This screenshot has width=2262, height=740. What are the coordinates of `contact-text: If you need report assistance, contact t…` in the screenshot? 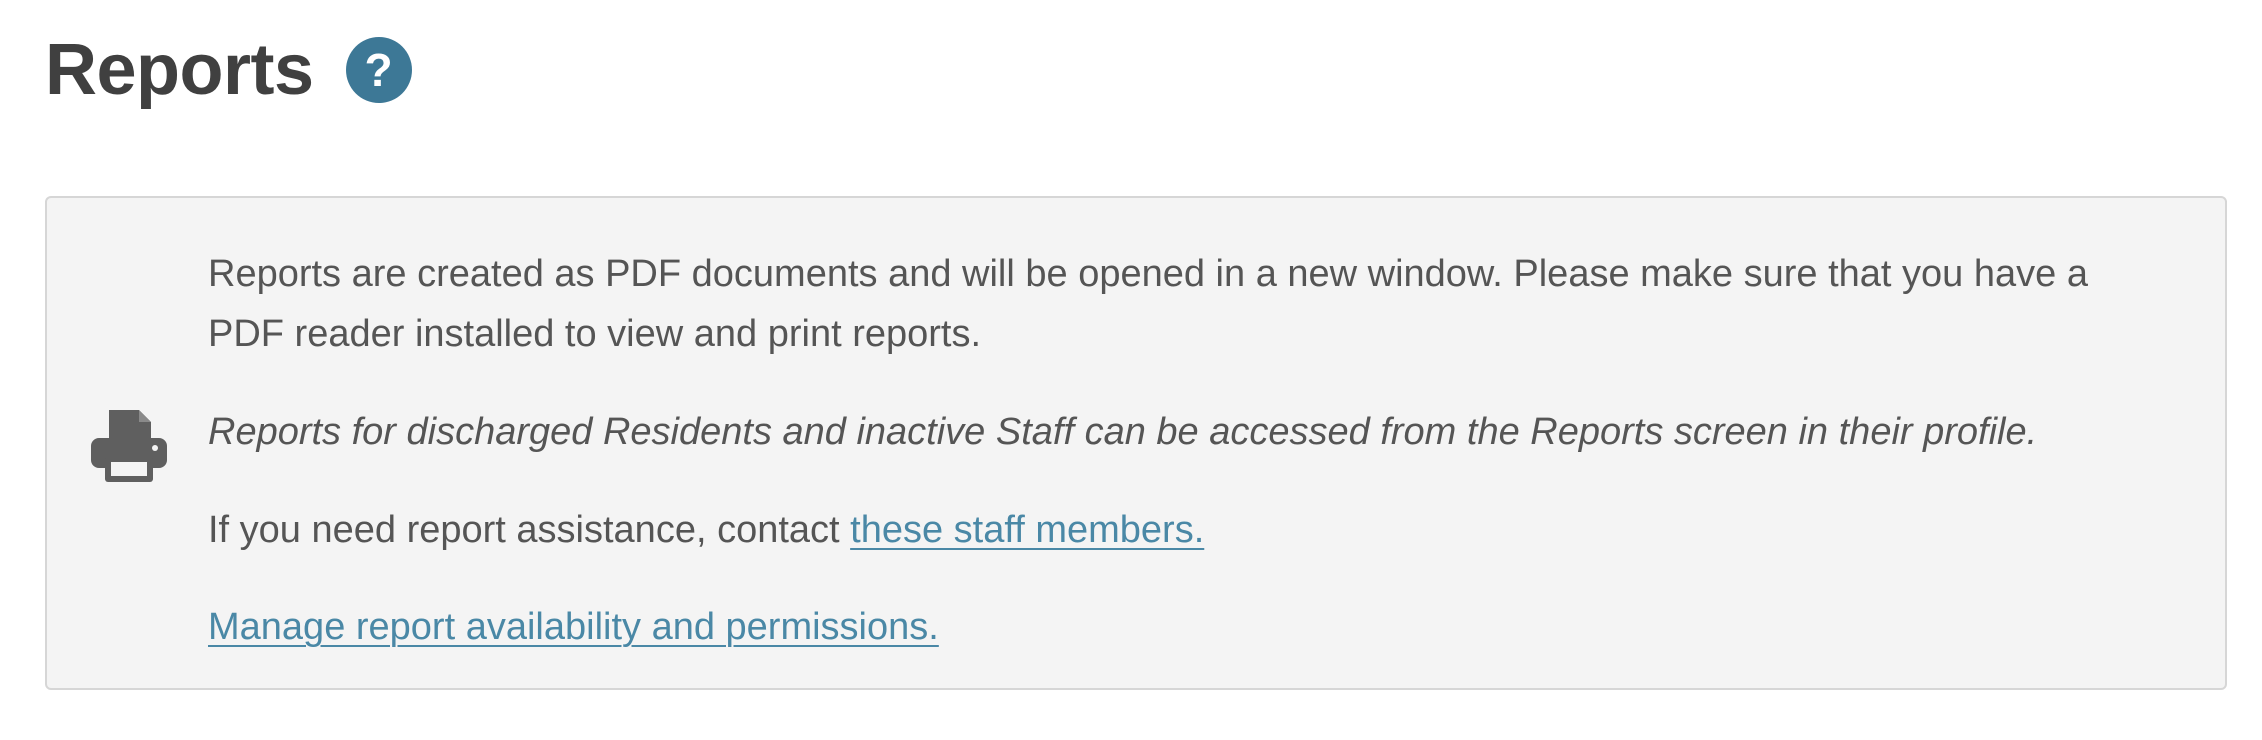 It's located at (1186, 530).